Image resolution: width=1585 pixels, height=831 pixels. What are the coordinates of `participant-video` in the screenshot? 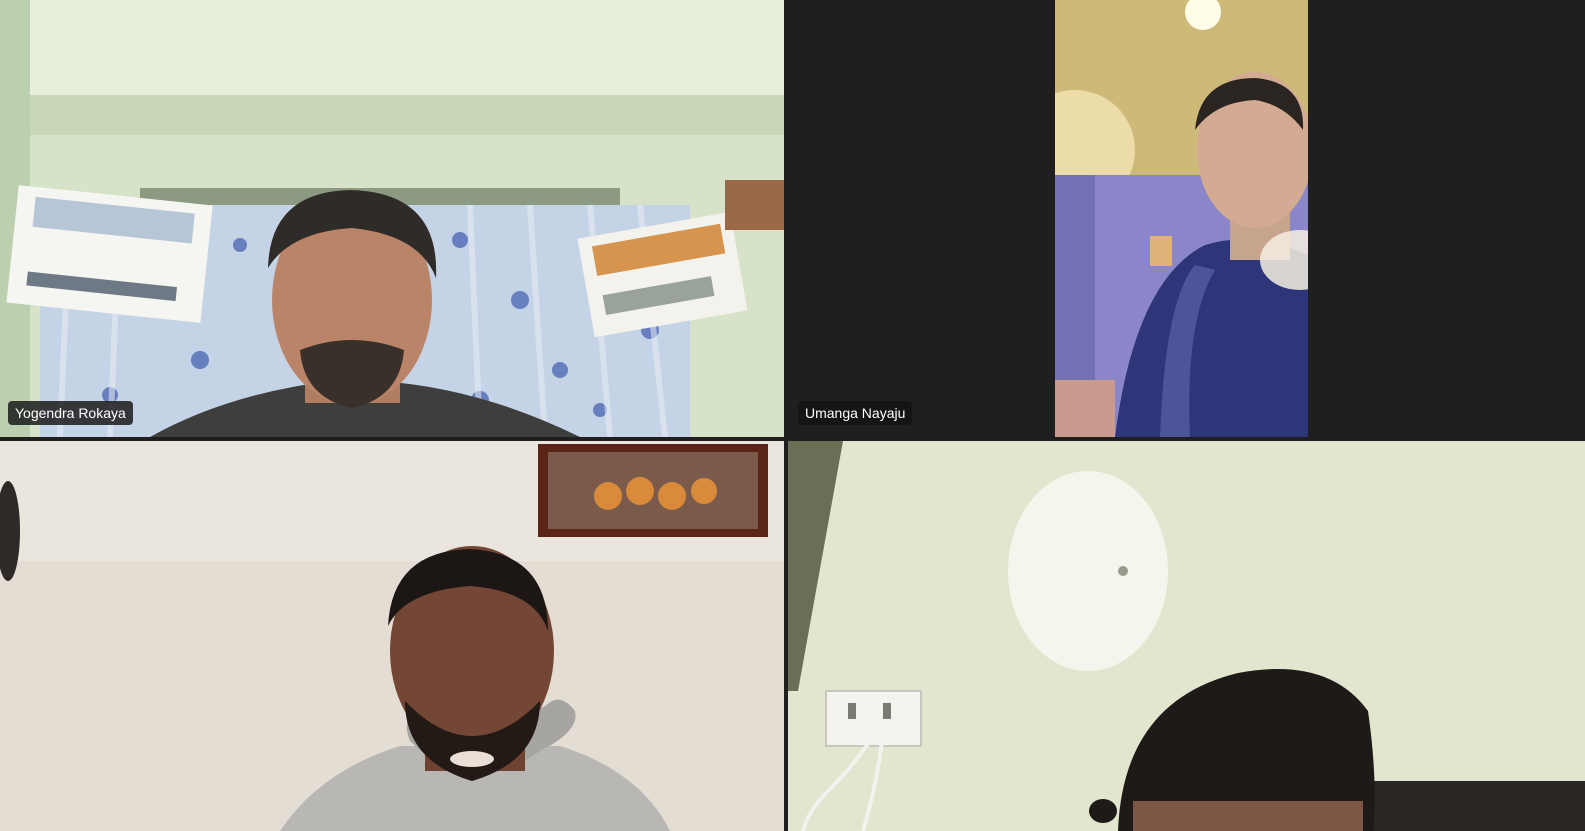 It's located at (1181, 218).